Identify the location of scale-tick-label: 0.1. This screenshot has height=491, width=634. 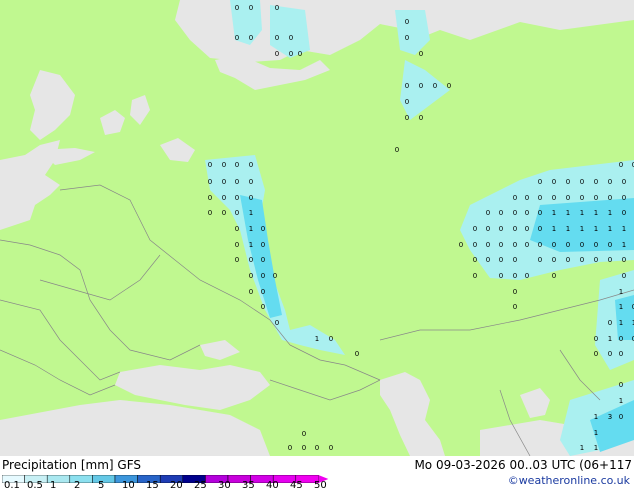
(12, 485).